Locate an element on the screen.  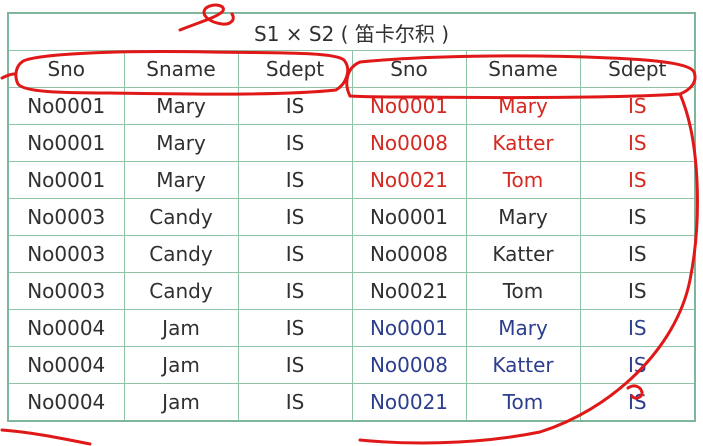
header-s2-sdept: Sdept is located at coordinates (637, 69).